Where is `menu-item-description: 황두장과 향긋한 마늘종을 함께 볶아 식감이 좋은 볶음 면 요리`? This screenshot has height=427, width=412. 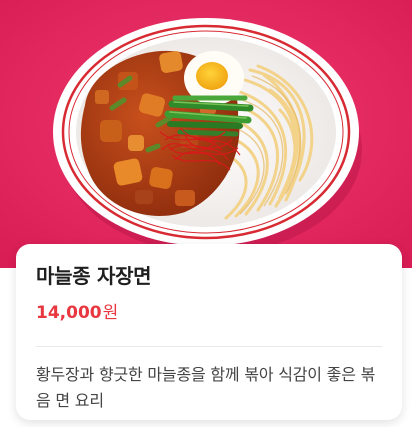
menu-item-description: 황두장과 향긋한 마늘종을 함께 볶아 식감이 좋은 볶음 면 요리 is located at coordinates (206, 387).